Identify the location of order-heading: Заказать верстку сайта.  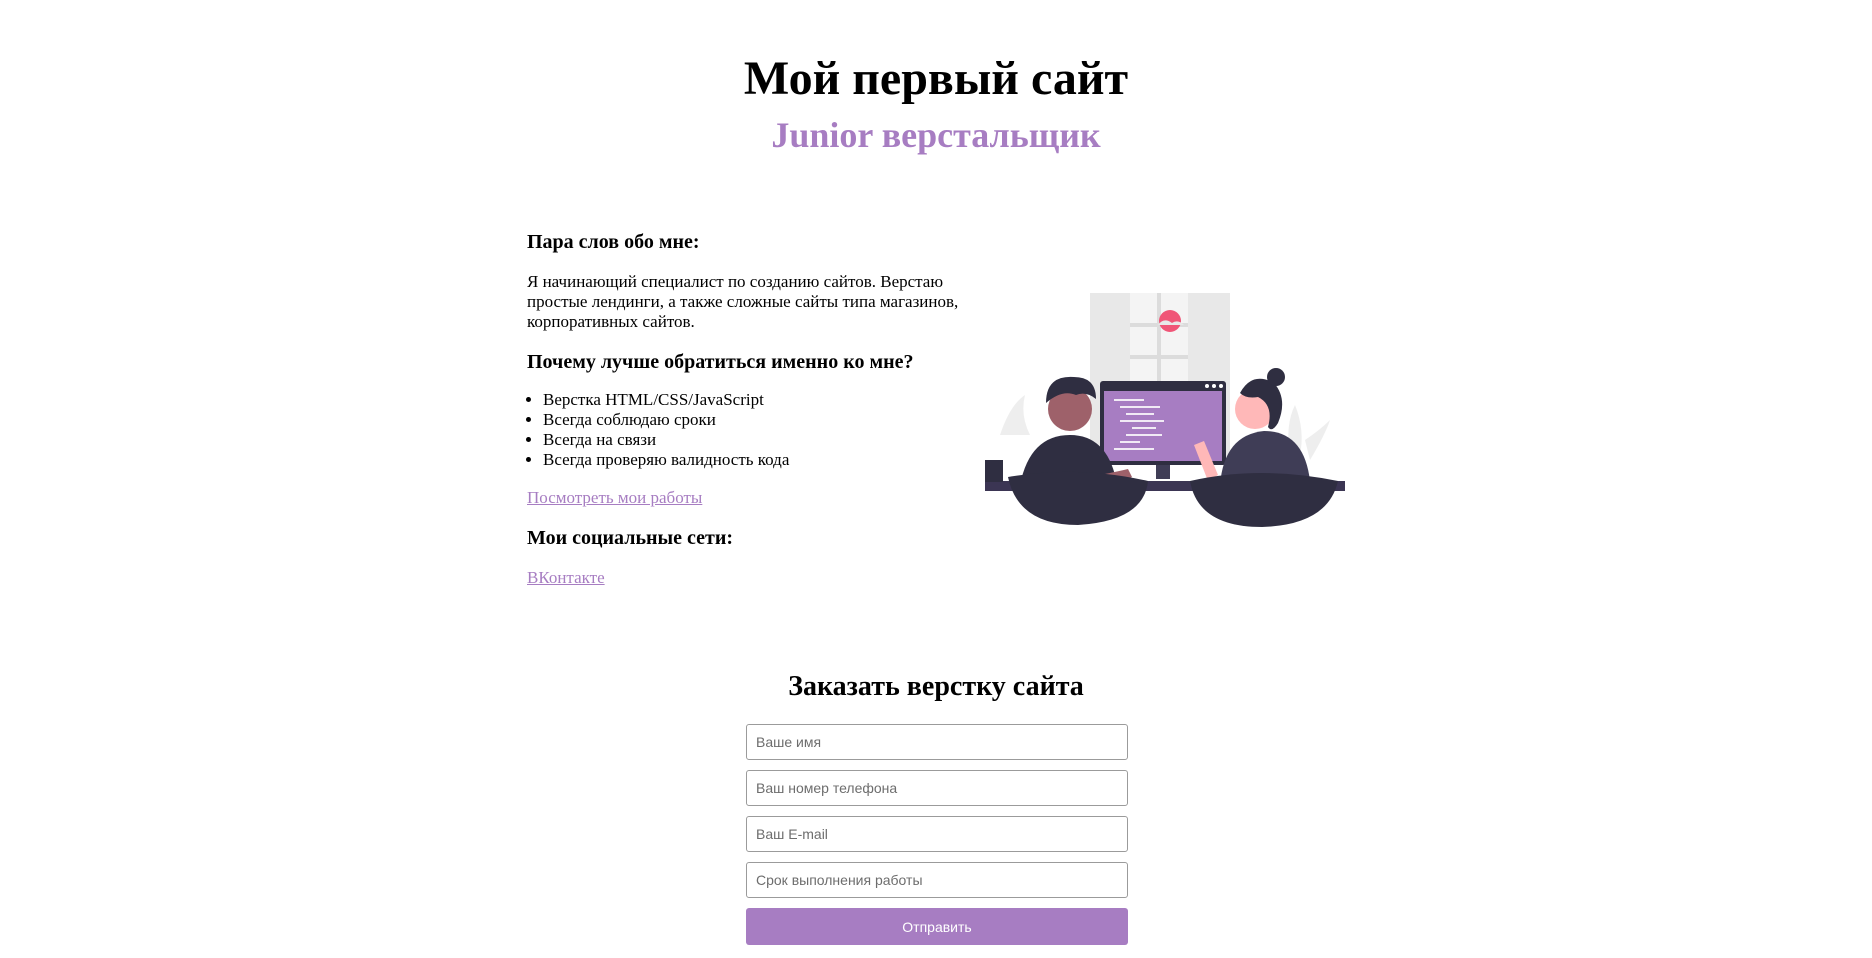
(936, 686).